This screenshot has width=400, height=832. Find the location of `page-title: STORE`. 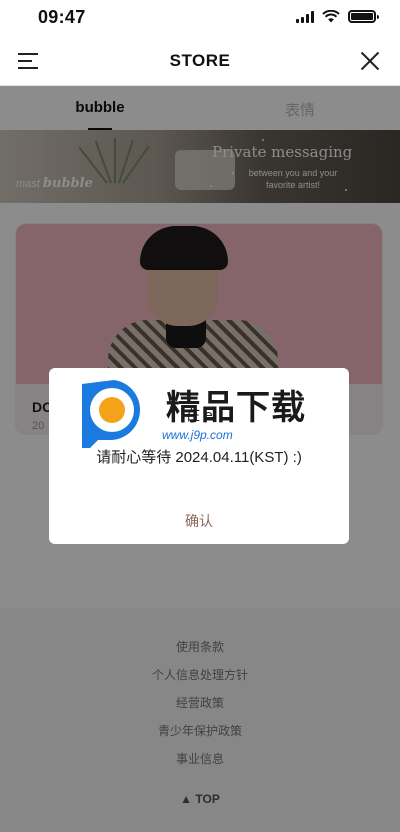

page-title: STORE is located at coordinates (200, 60).